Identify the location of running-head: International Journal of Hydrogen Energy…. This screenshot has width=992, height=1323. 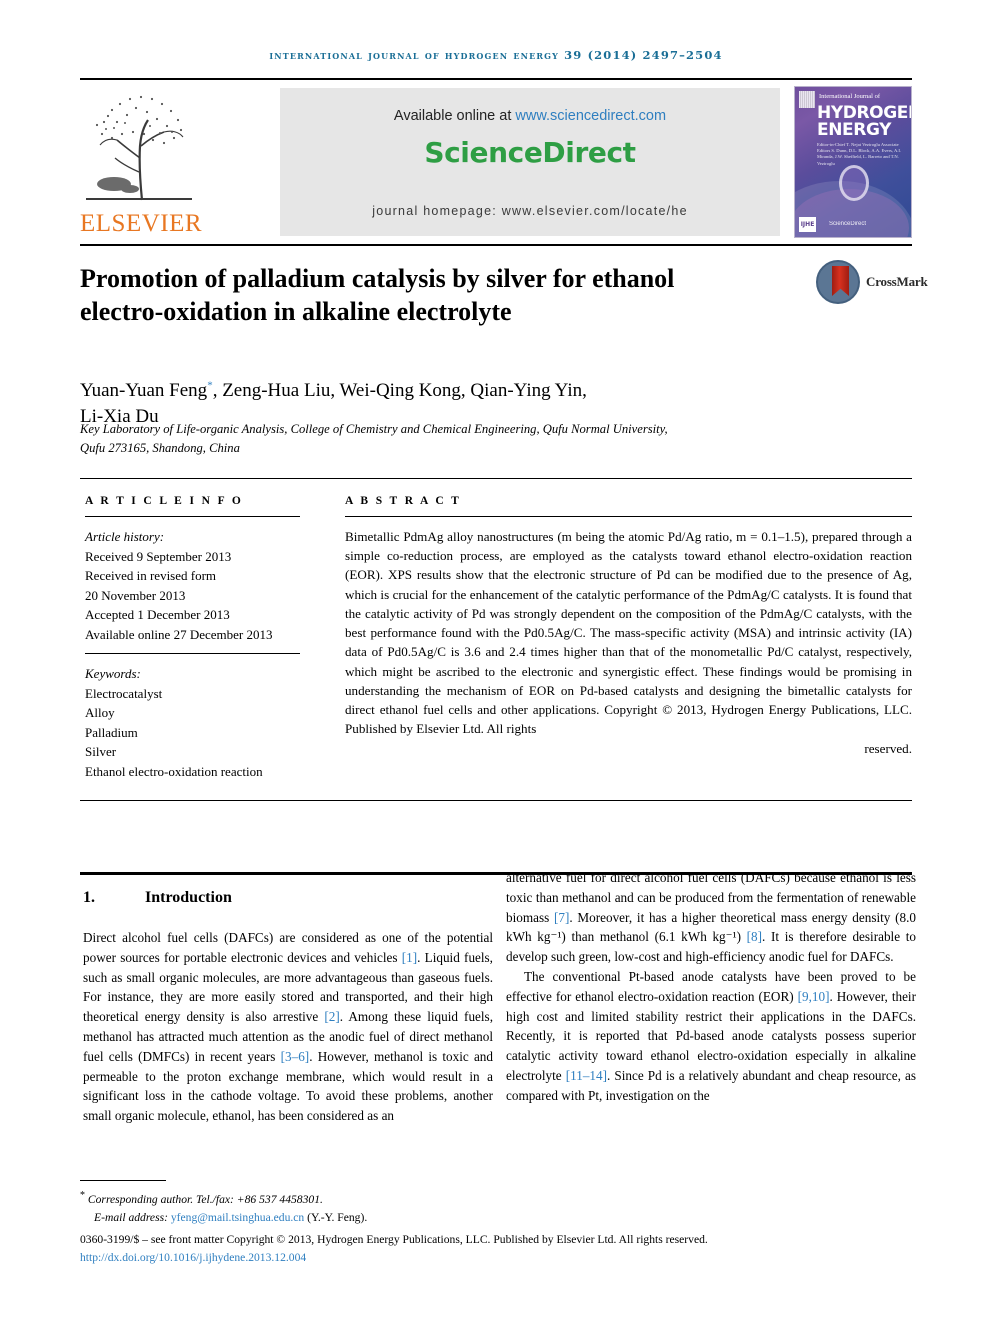
(496, 55).